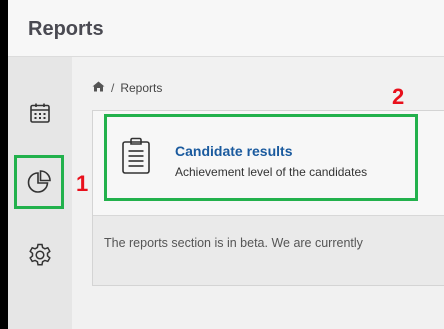  I want to click on sidebar-item-settings, so click(40, 255).